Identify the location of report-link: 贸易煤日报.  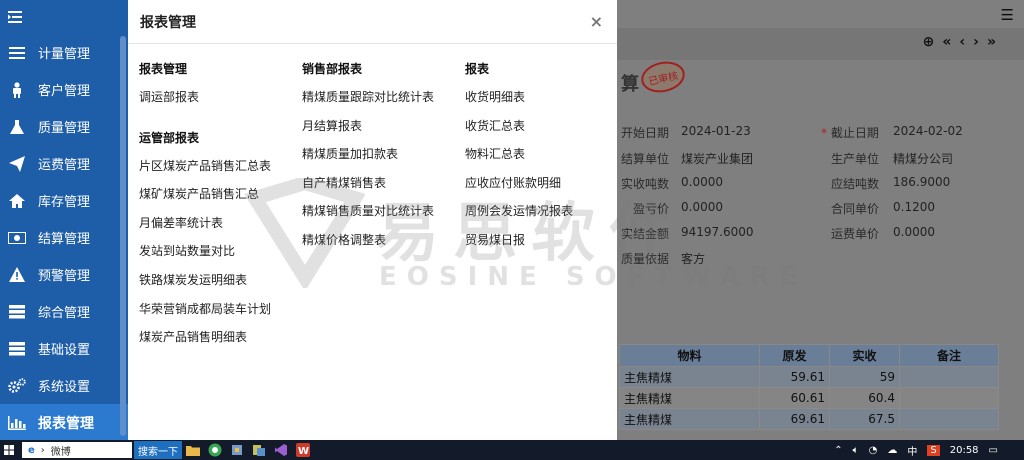
(519, 245).